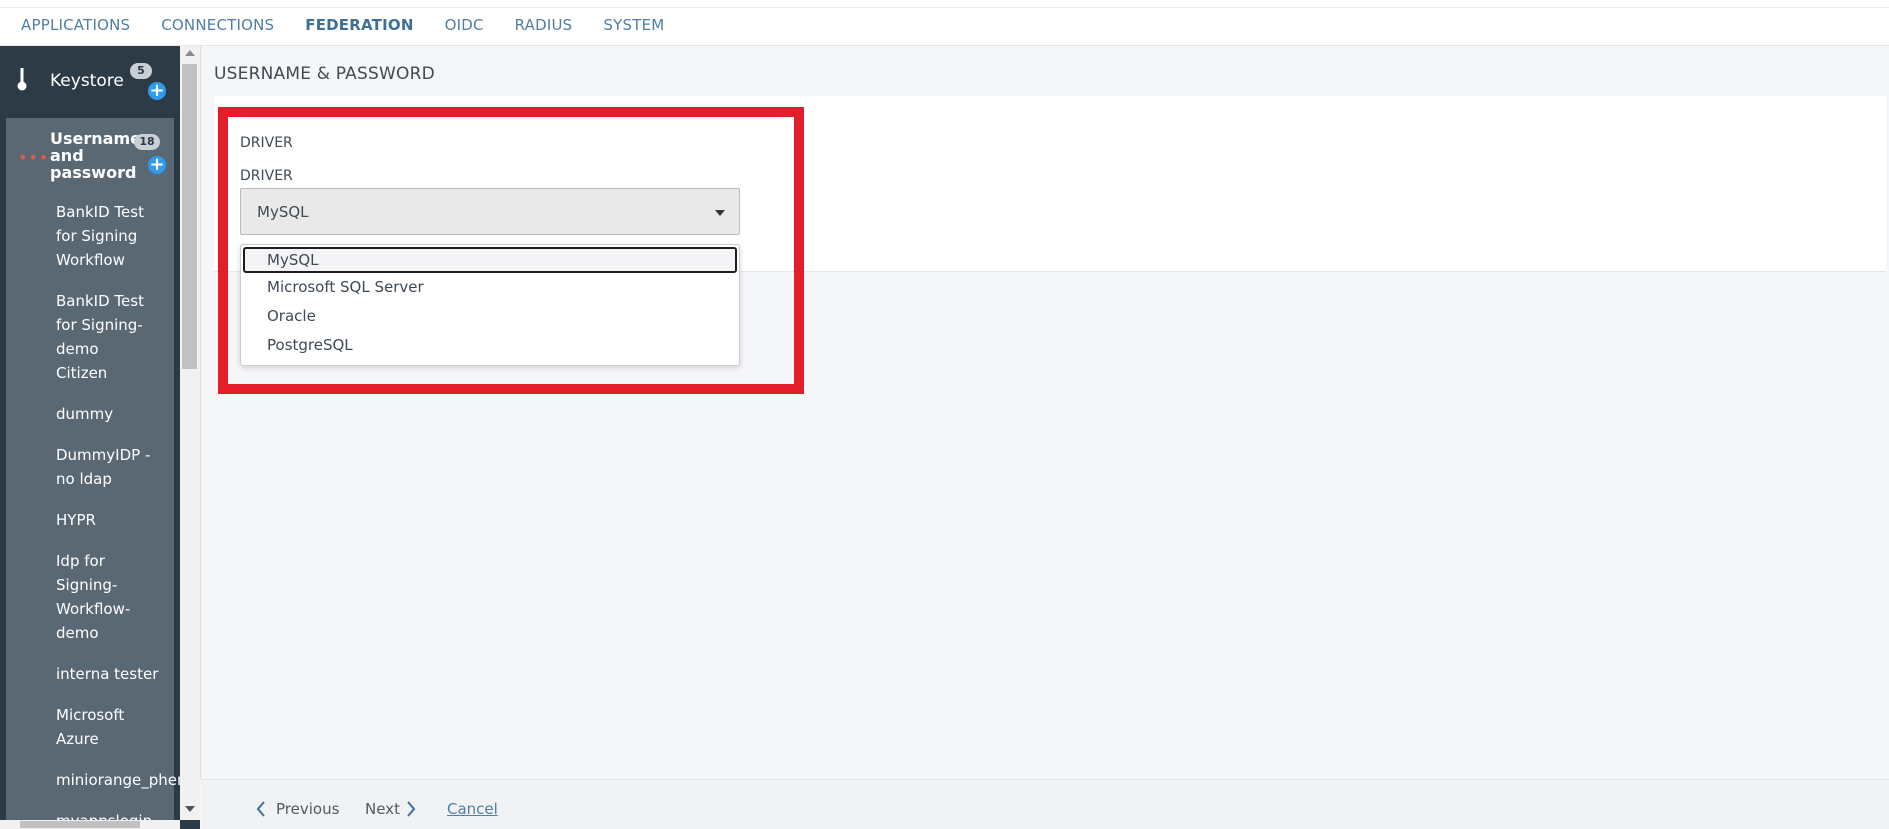  What do you see at coordinates (33, 157) in the screenshot?
I see `more-icon: •••` at bounding box center [33, 157].